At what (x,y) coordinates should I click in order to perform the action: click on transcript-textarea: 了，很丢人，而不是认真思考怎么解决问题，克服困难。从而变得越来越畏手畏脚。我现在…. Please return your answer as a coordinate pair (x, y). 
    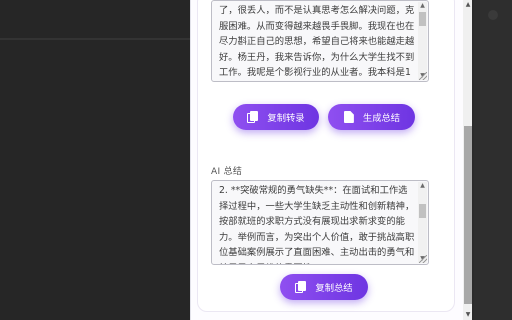
    Looking at the image, I should click on (320, 41).